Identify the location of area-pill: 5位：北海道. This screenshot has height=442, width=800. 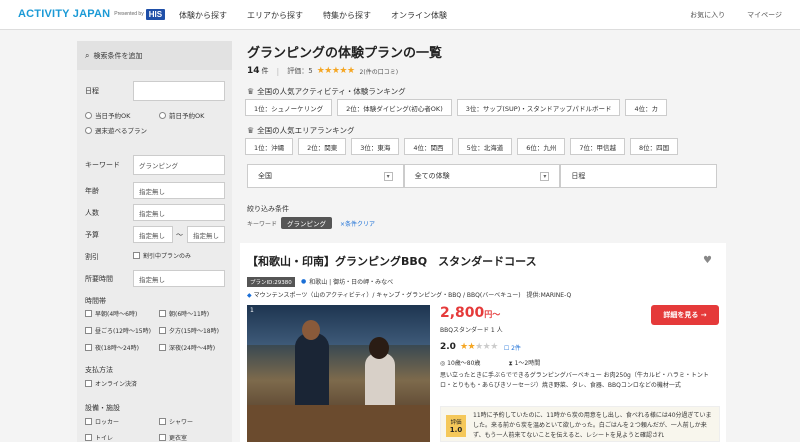
(485, 146).